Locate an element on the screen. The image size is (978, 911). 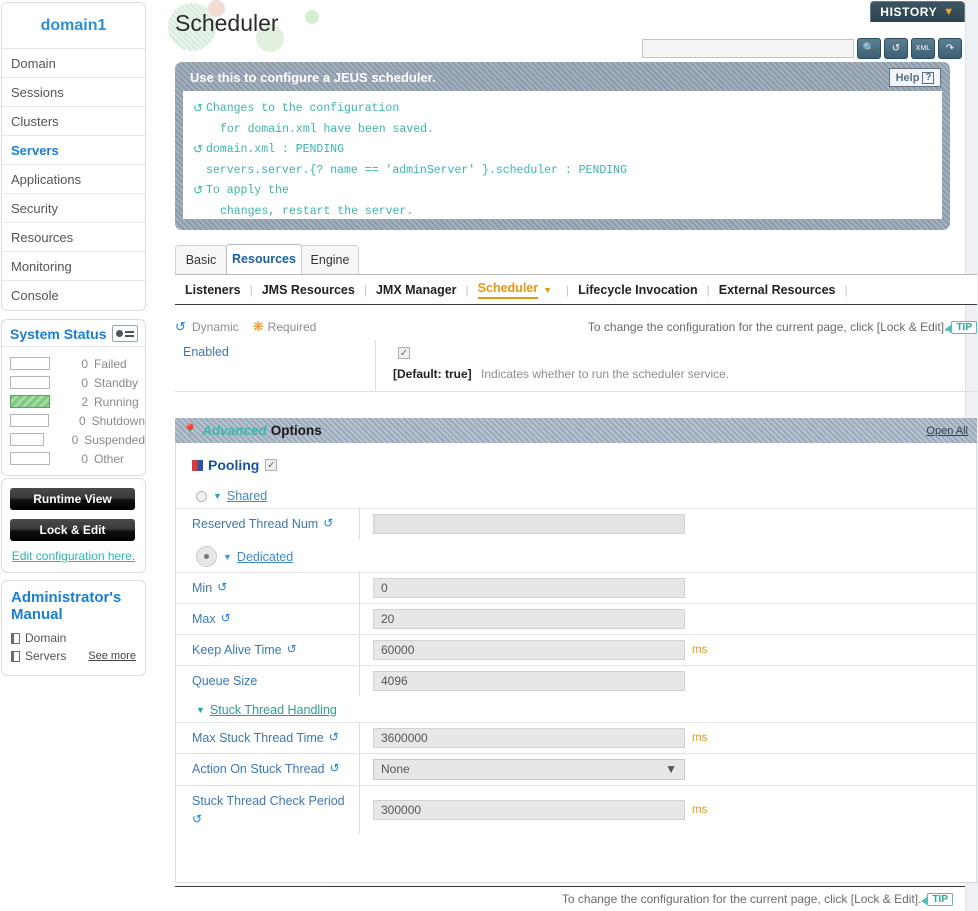
field-row: Action On Stuck Thread ↺ None ▼ is located at coordinates (576, 769).